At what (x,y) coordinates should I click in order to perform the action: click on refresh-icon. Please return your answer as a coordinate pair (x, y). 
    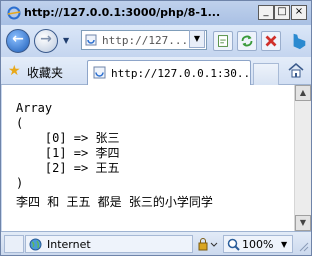
    Looking at the image, I should click on (247, 41).